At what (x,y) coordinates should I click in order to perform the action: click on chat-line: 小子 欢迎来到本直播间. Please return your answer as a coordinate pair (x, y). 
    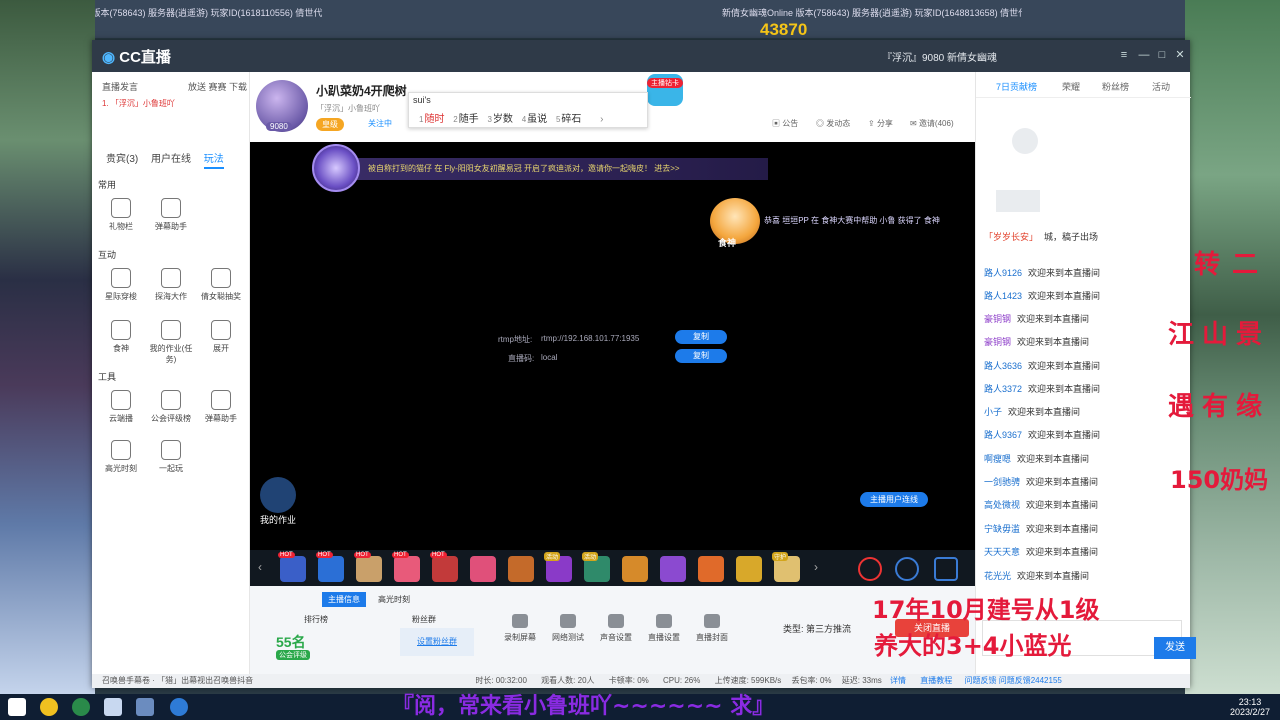
    Looking at the image, I should click on (1032, 412).